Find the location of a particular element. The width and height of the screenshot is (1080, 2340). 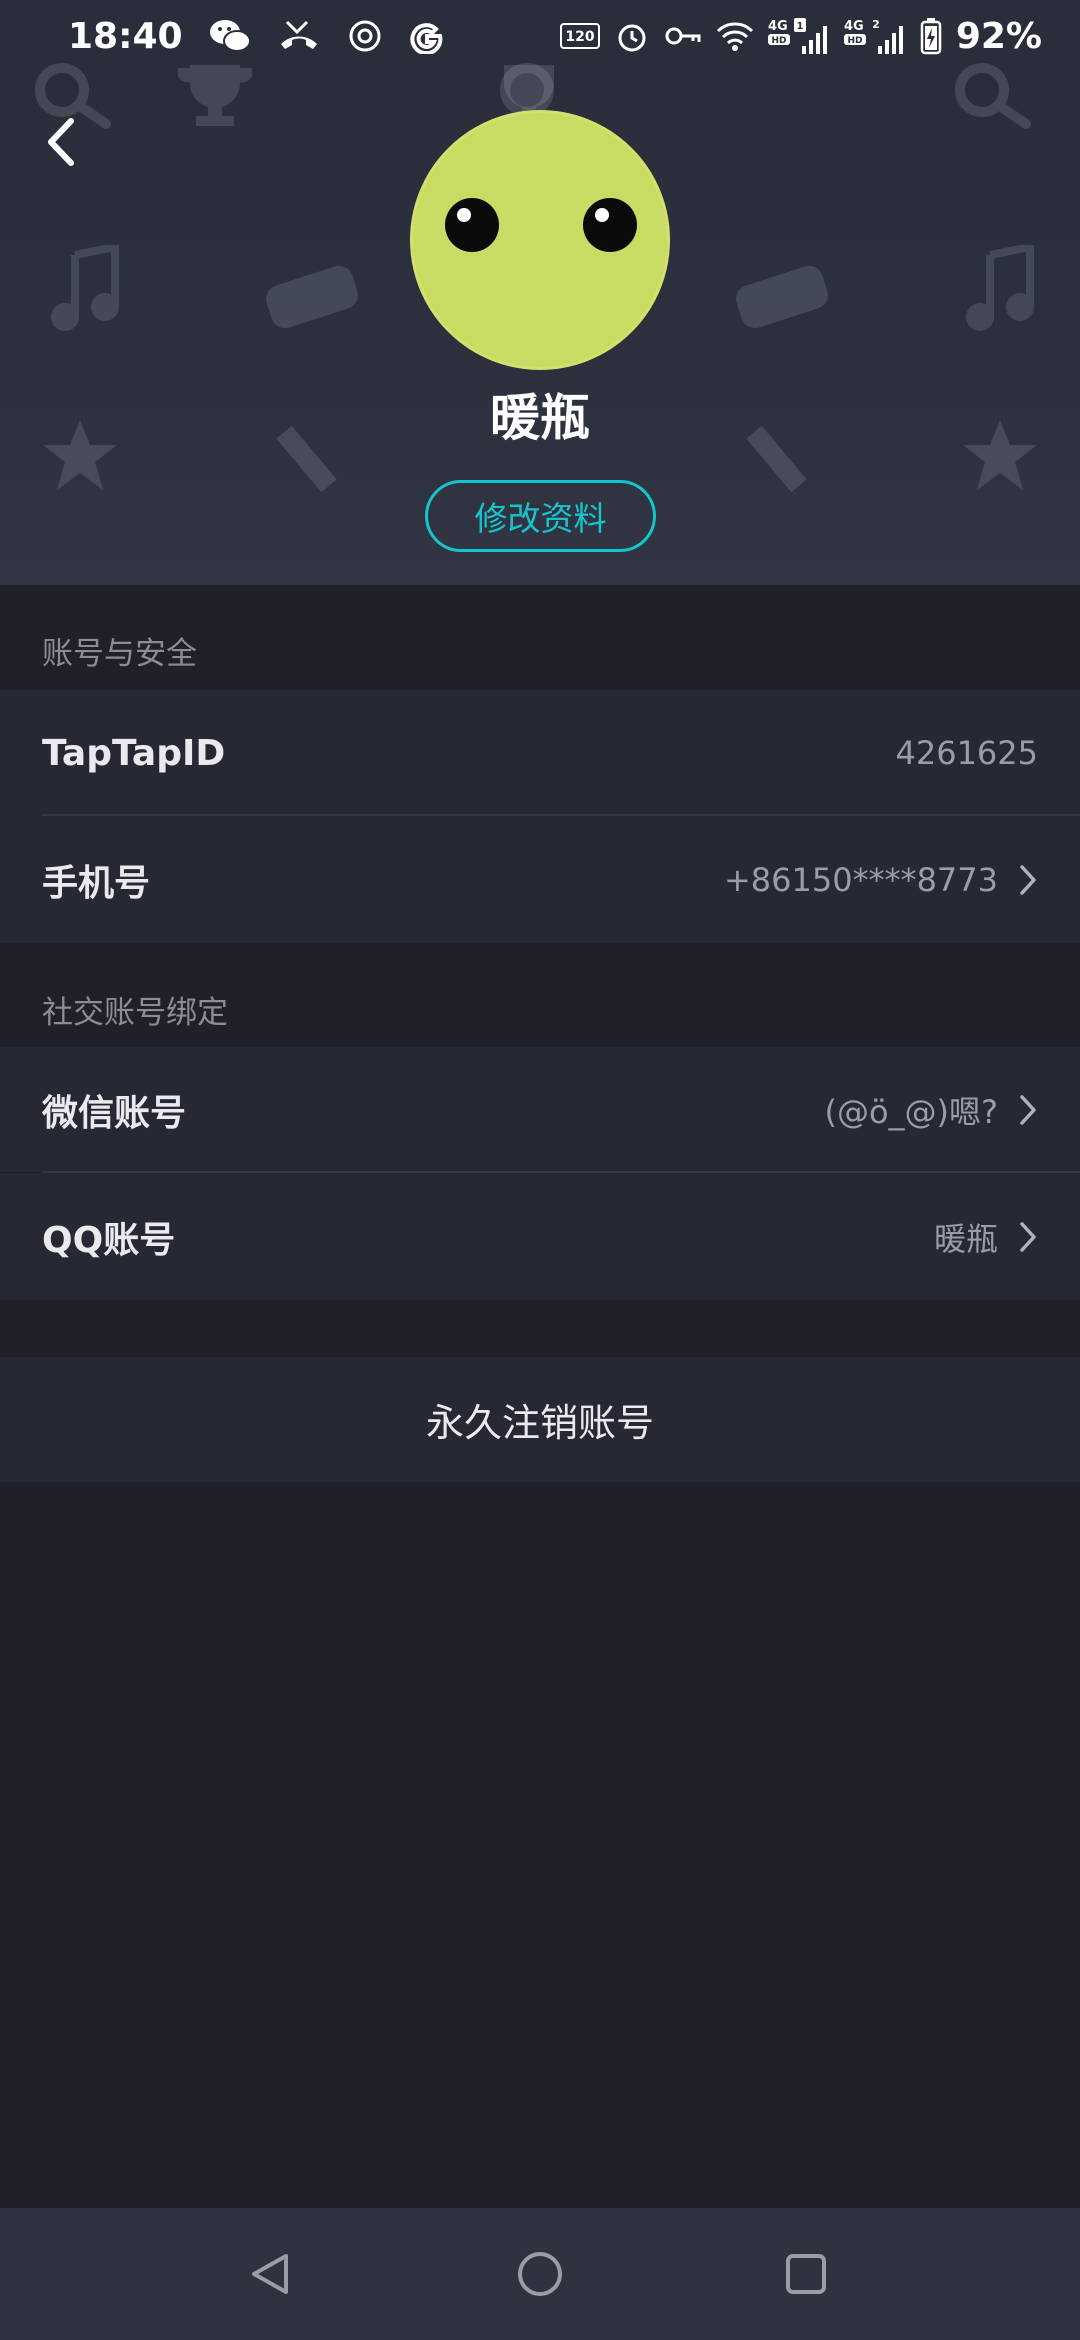

alarm-icon is located at coordinates (632, 36).